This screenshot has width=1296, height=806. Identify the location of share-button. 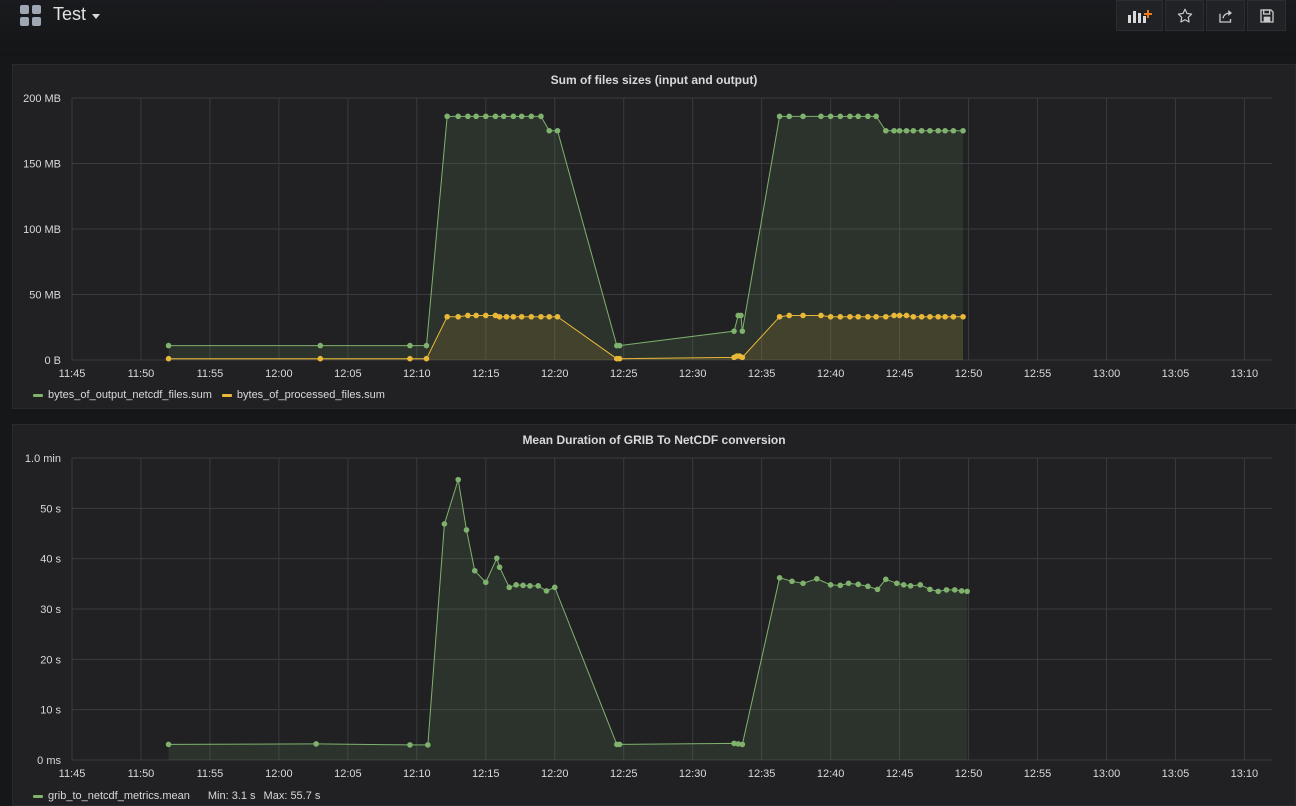
(1225, 15).